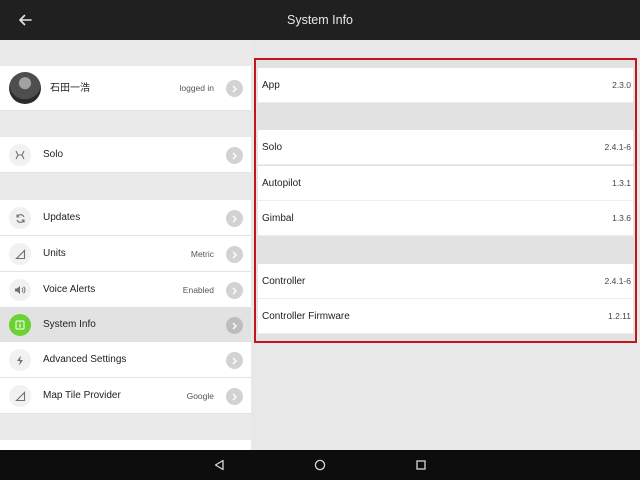 The width and height of the screenshot is (640, 480). Describe the element at coordinates (25, 88) in the screenshot. I see `avatar` at that location.